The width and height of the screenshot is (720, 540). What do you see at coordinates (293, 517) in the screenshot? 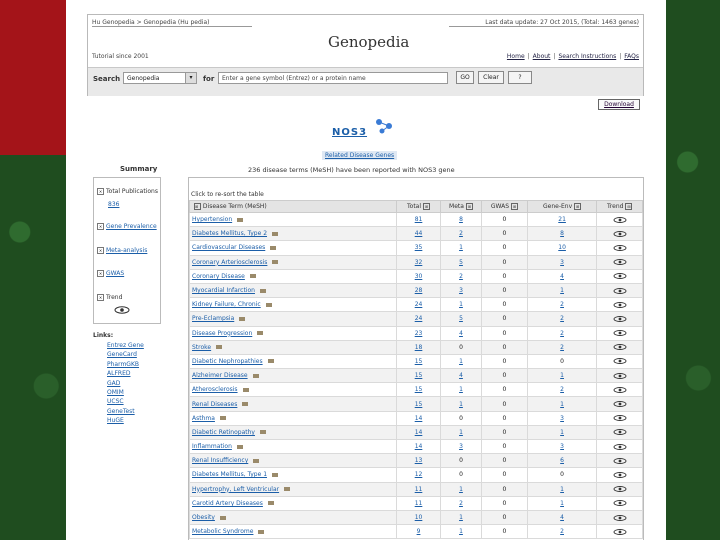
I see `disease-term-link: Obesity` at bounding box center [293, 517].